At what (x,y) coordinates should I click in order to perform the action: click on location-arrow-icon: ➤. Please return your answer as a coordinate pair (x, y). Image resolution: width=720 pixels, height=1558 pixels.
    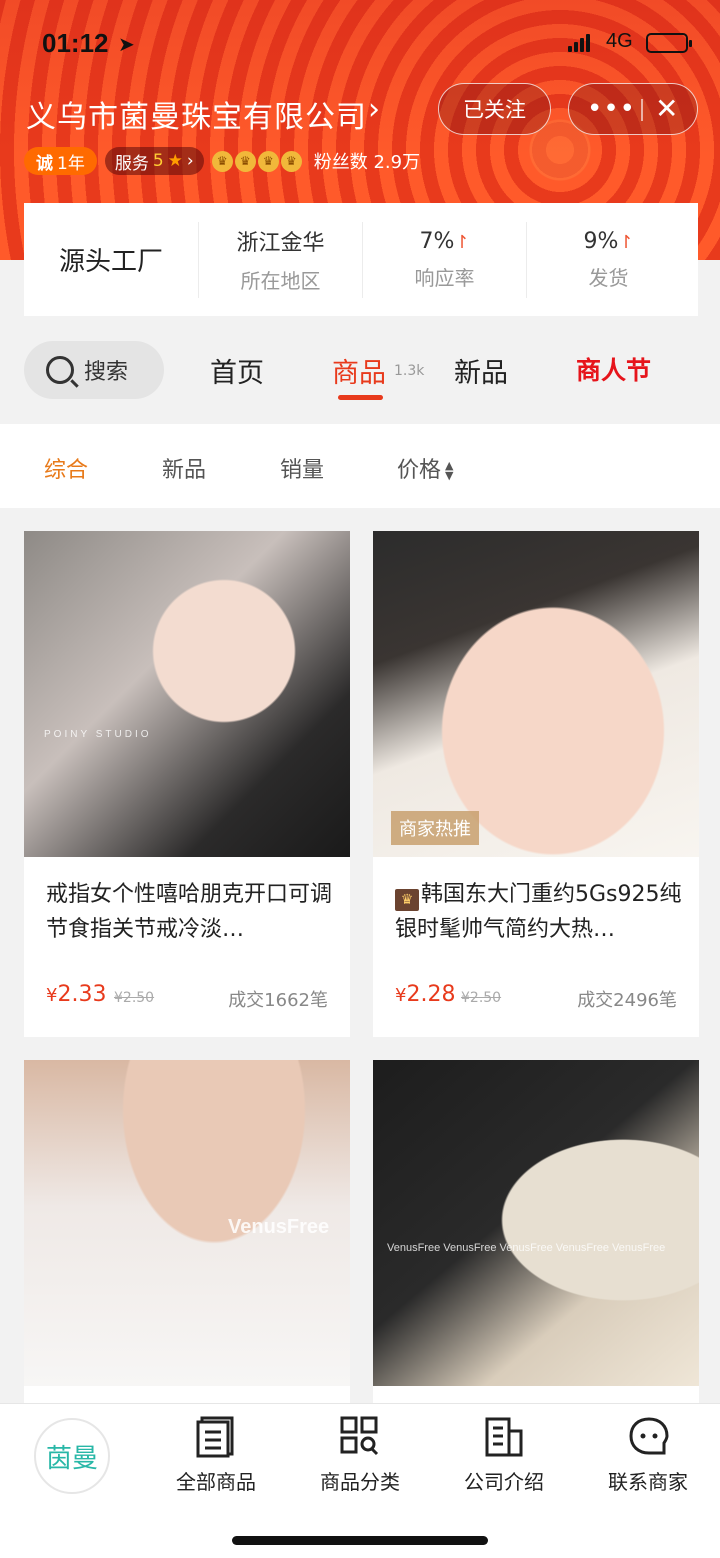
    Looking at the image, I should click on (126, 44).